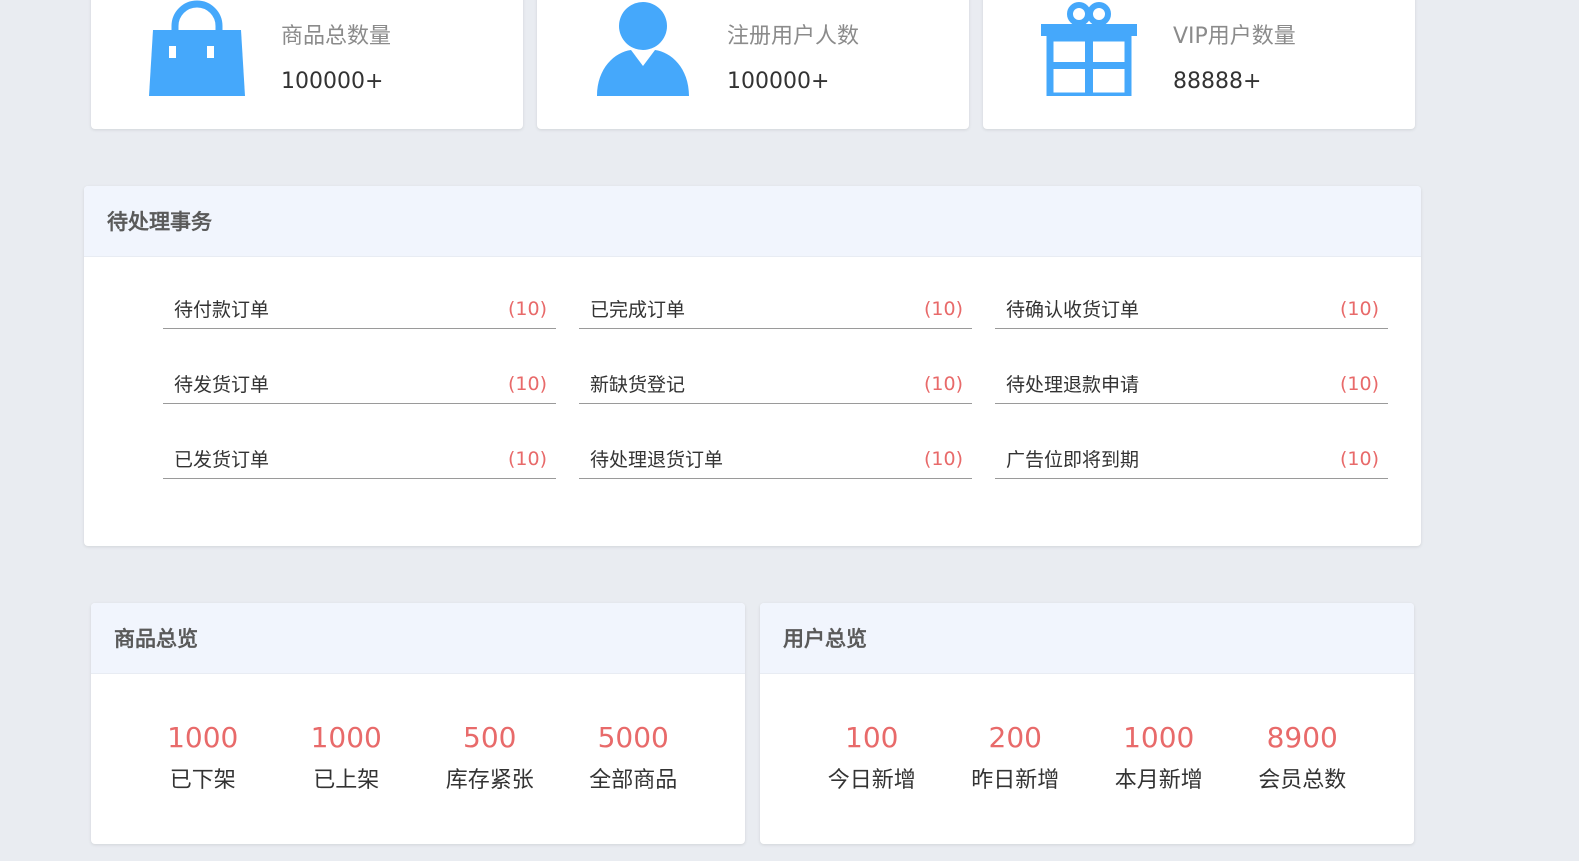 Image resolution: width=1579 pixels, height=861 pixels. I want to click on stat-value: 88888+, so click(1217, 81).